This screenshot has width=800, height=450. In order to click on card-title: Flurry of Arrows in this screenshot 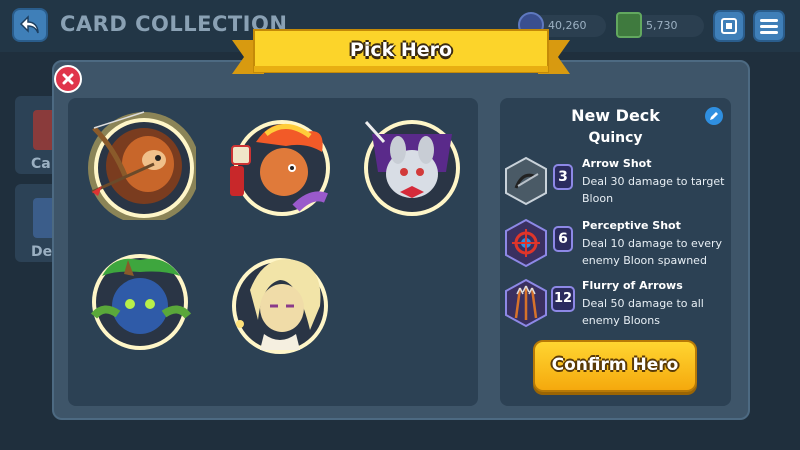, I will do `click(632, 285)`.